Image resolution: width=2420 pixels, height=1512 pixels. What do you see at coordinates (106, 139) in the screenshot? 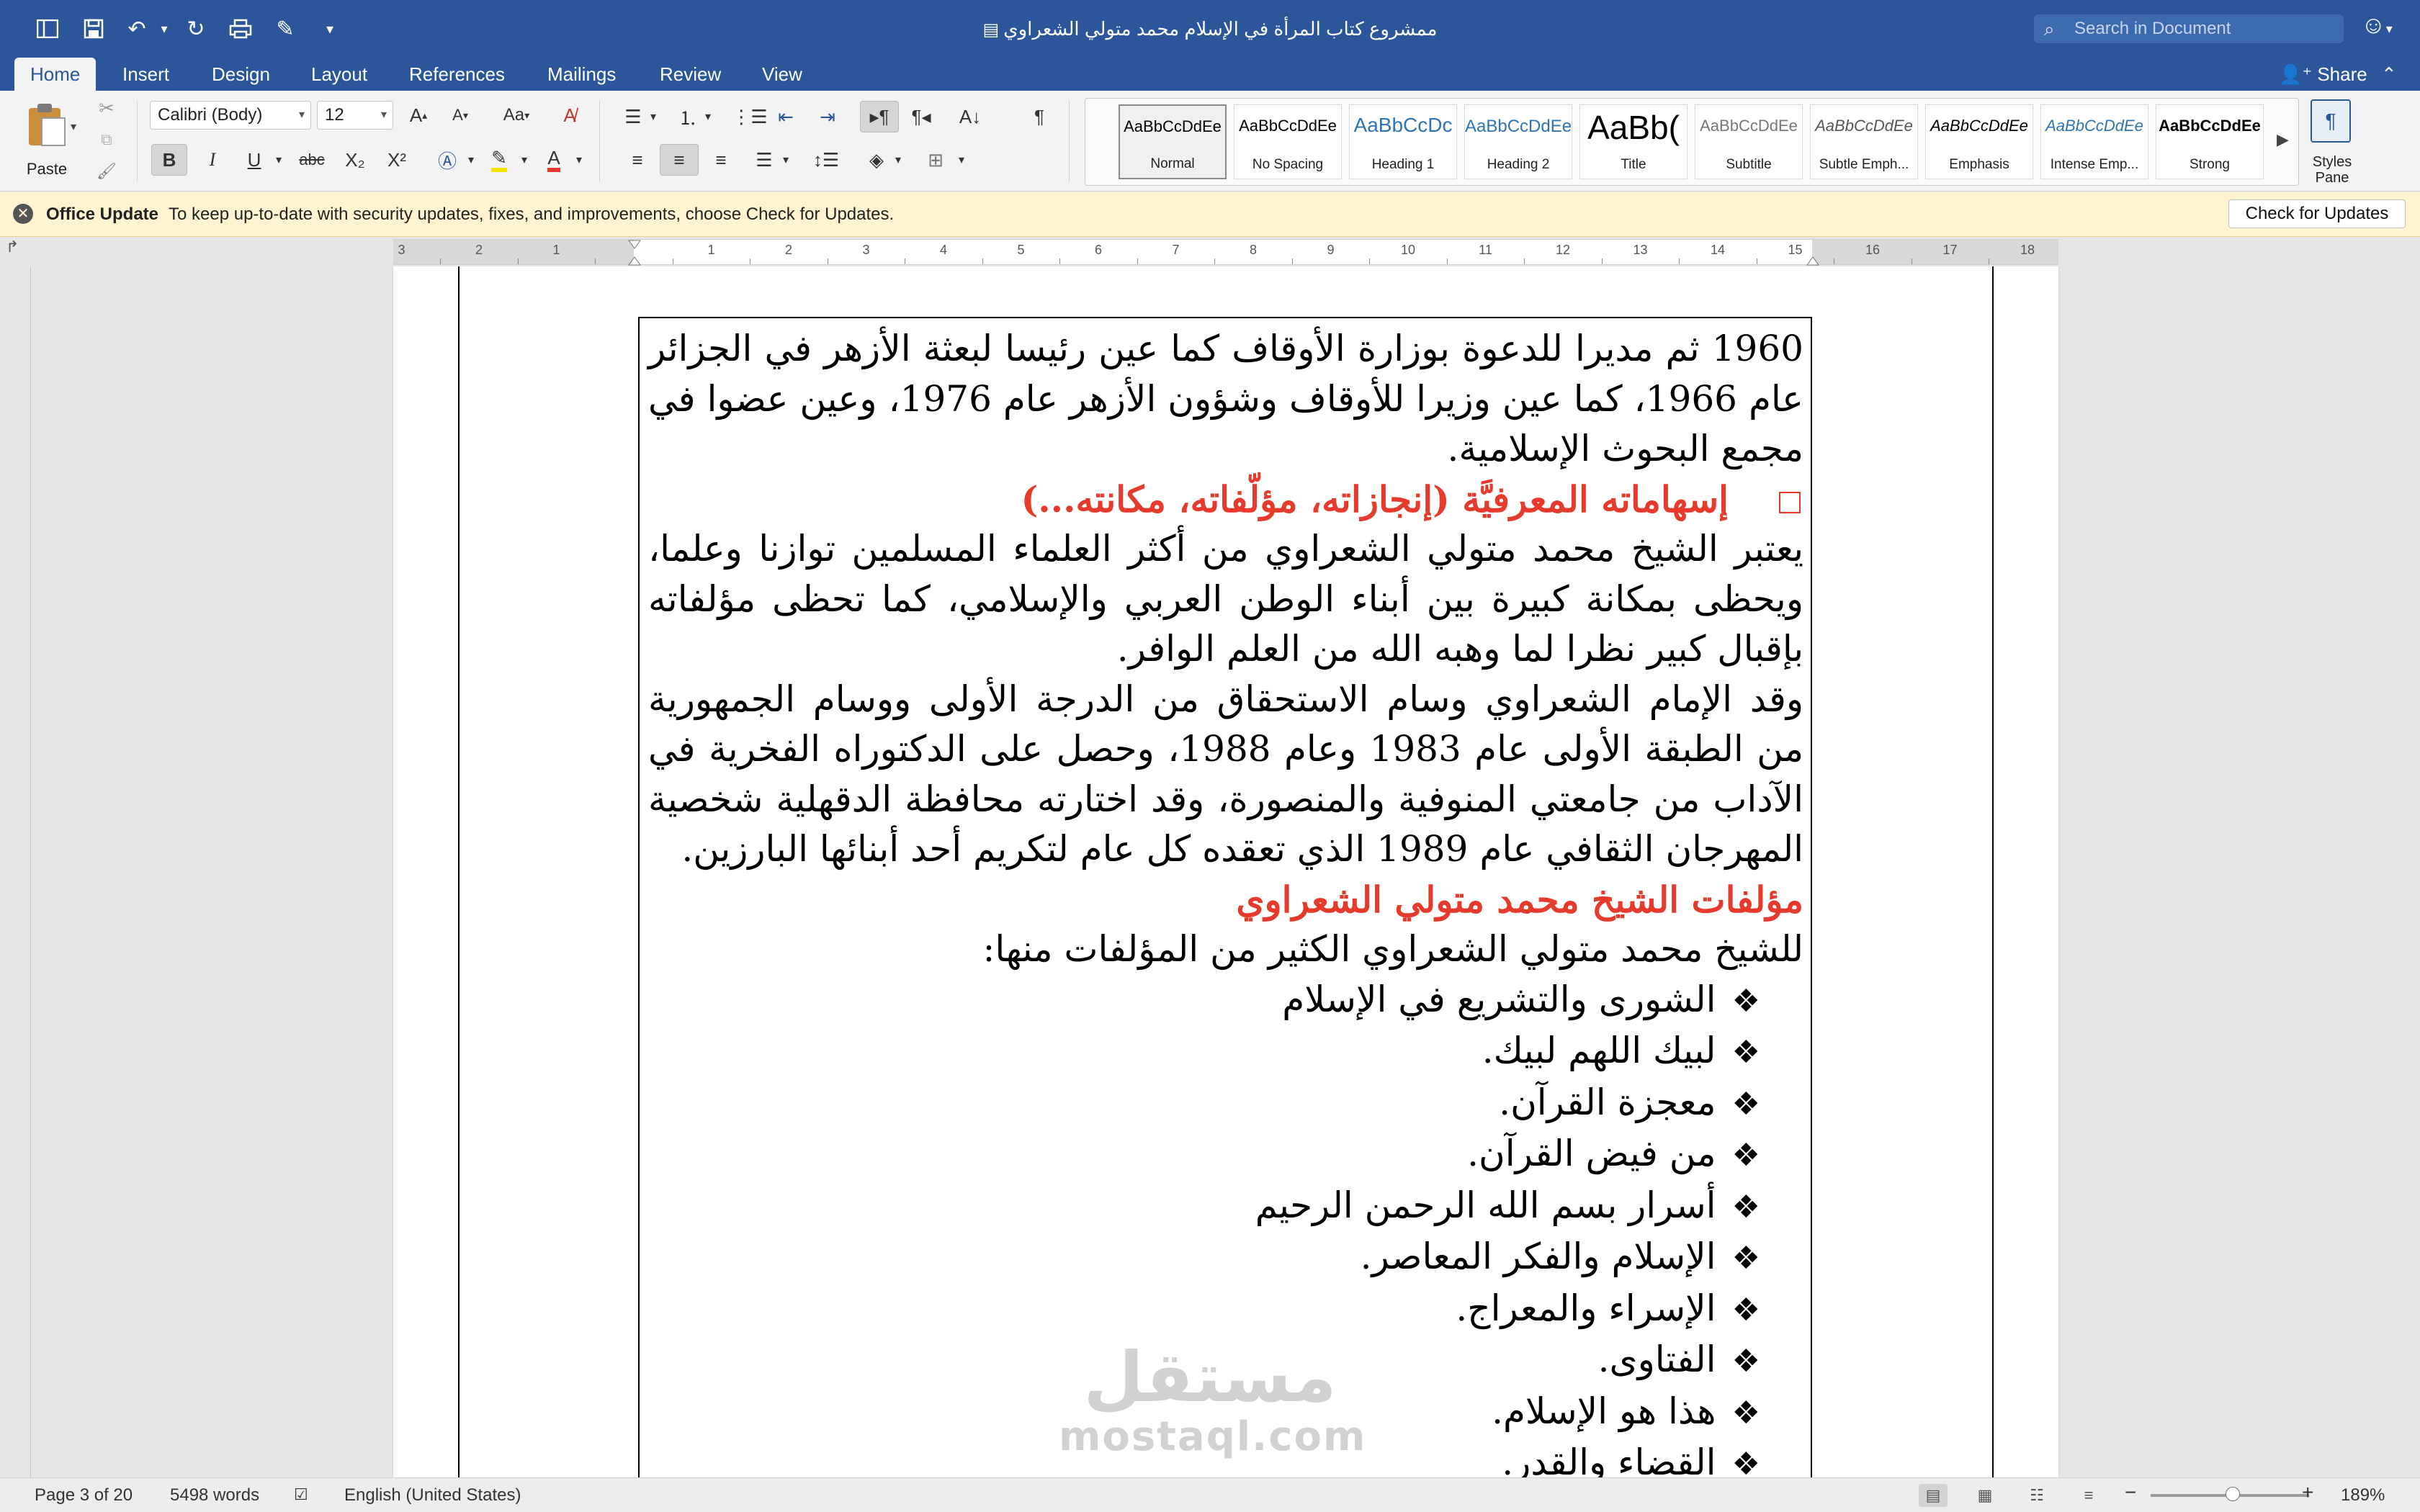
I see `copy-icon: ⧉` at bounding box center [106, 139].